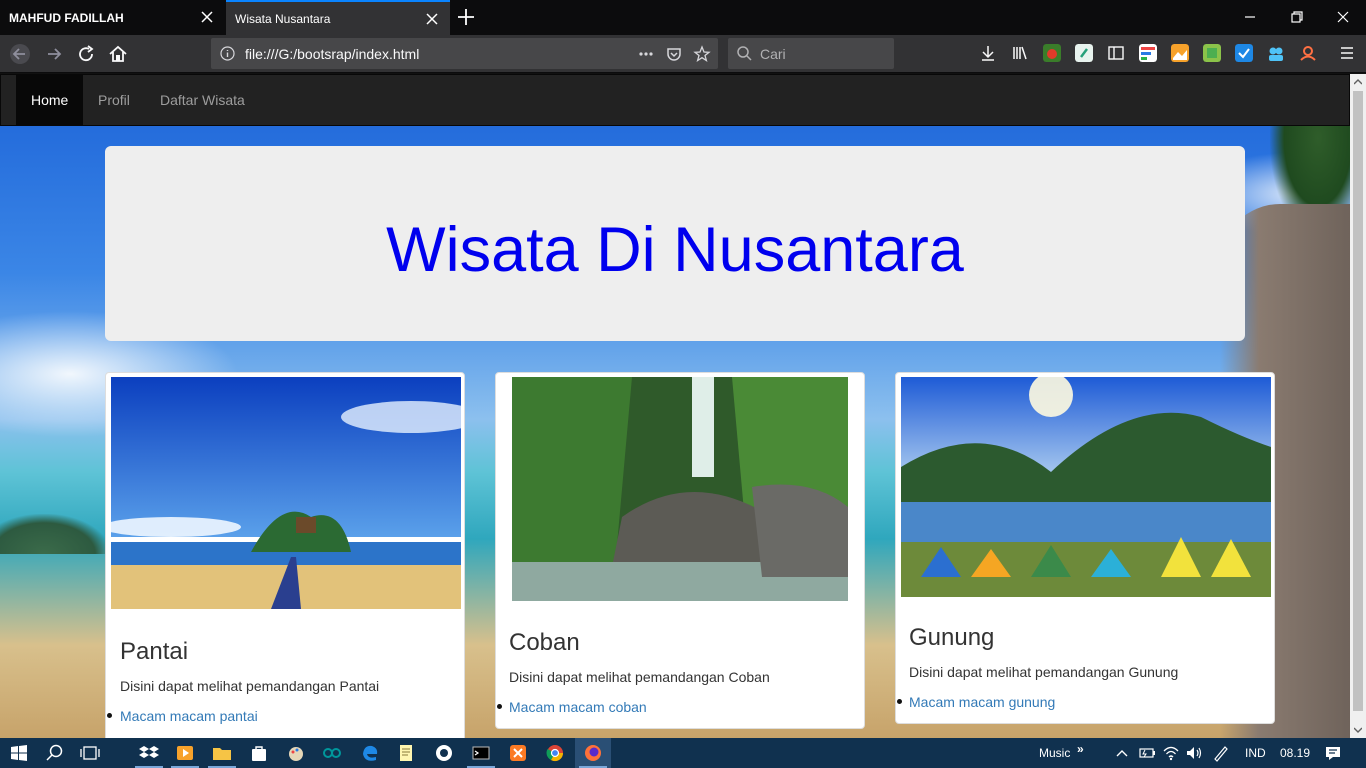 This screenshot has width=1366, height=768. I want to click on scroll-up-icon, so click(1358, 82).